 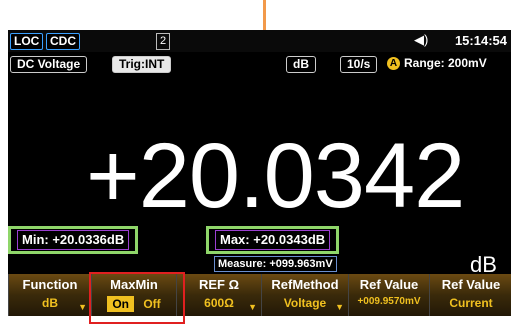 What do you see at coordinates (393, 63) in the screenshot?
I see `auto-range-icon: A` at bounding box center [393, 63].